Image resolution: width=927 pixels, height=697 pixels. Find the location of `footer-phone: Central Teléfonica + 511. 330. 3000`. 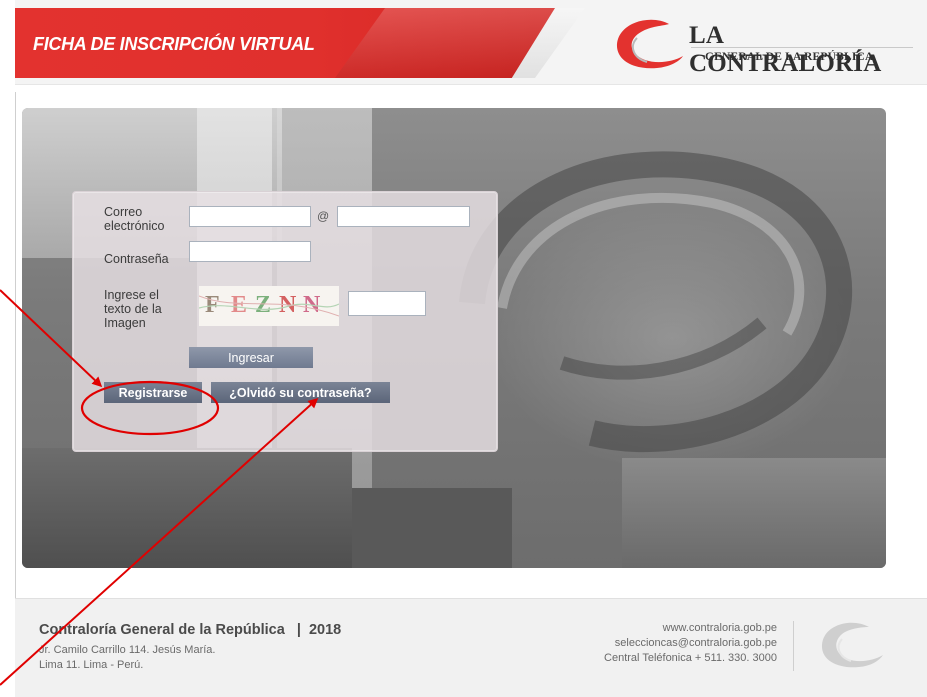

footer-phone: Central Teléfonica + 511. 330. 3000 is located at coordinates (690, 658).